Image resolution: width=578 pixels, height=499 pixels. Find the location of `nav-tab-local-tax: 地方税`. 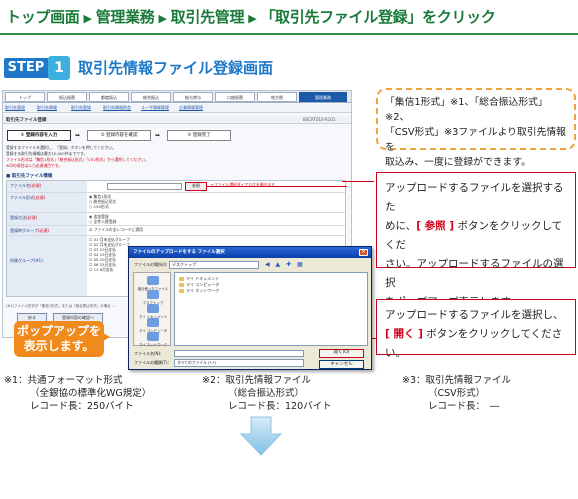

nav-tab-local-tax: 地方税 is located at coordinates (277, 97).